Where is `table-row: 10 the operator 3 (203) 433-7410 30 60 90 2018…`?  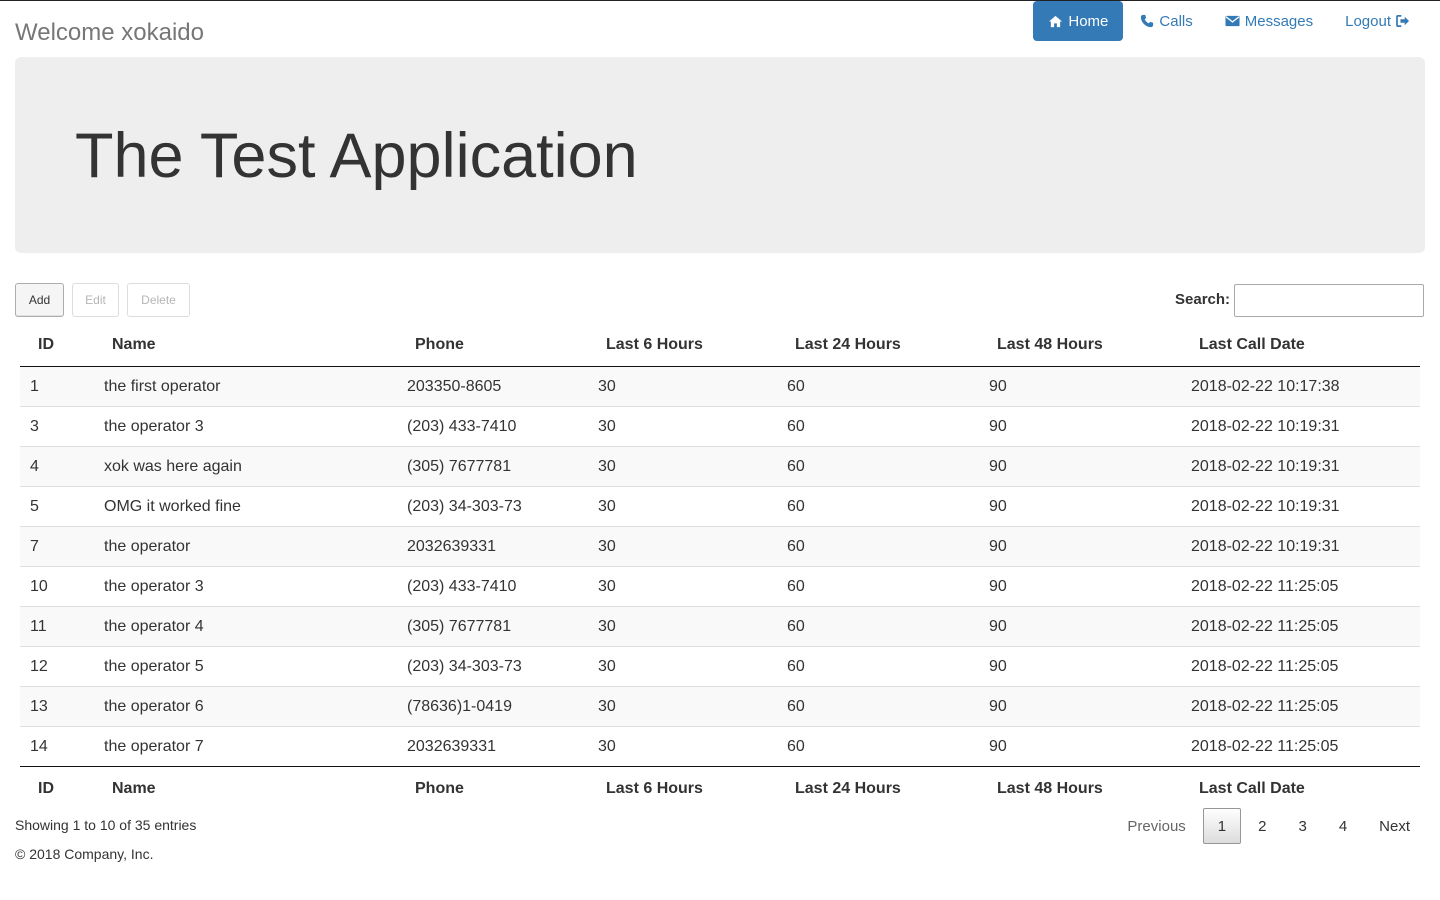
table-row: 10 the operator 3 (203) 433-7410 30 60 90 2018… is located at coordinates (720, 586).